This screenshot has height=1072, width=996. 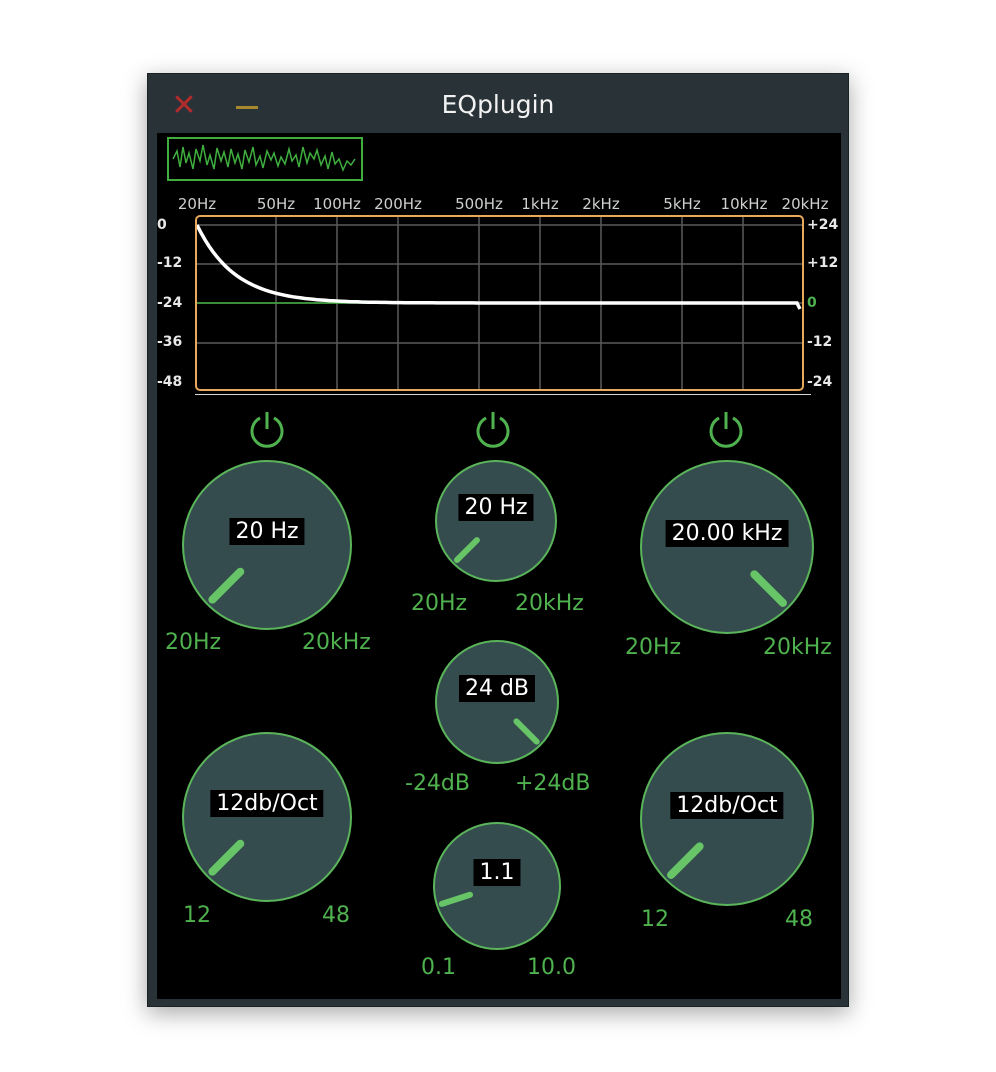 I want to click on db-tick-label: -48, so click(x=170, y=382).